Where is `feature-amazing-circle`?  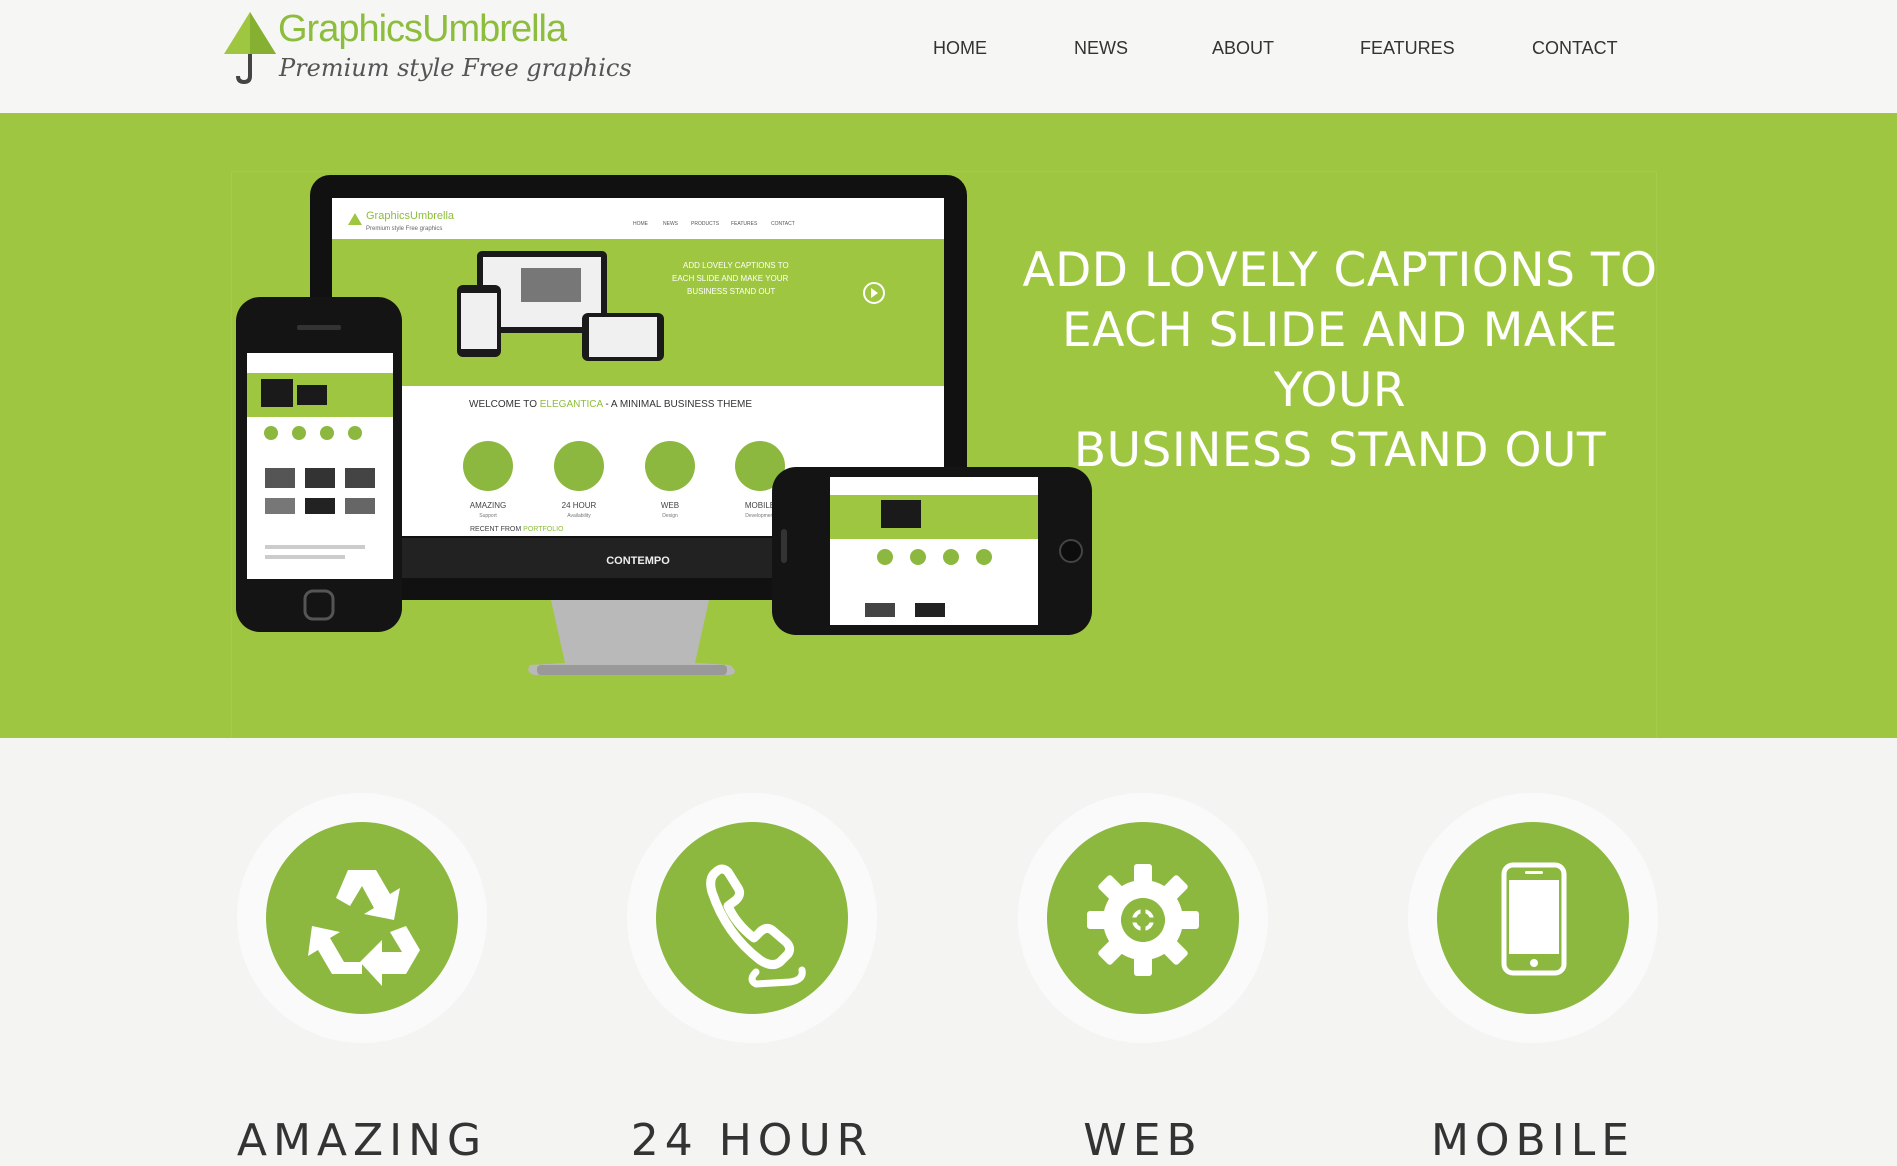
feature-amazing-circle is located at coordinates (362, 918).